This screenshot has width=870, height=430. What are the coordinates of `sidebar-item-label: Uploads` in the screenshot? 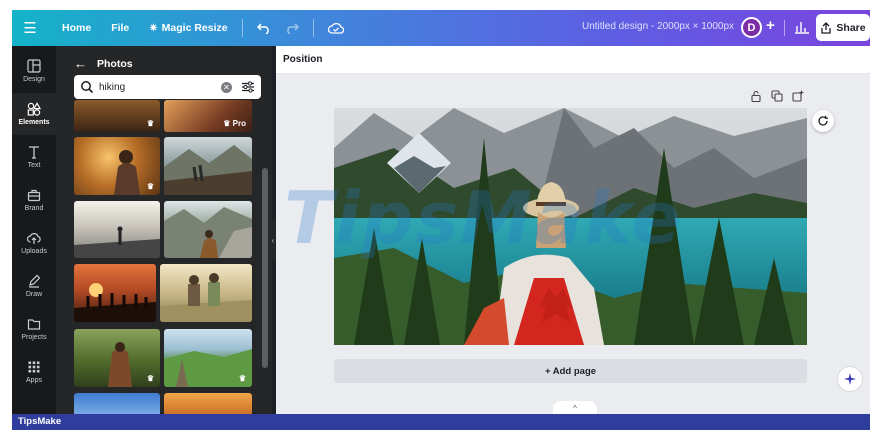 It's located at (34, 251).